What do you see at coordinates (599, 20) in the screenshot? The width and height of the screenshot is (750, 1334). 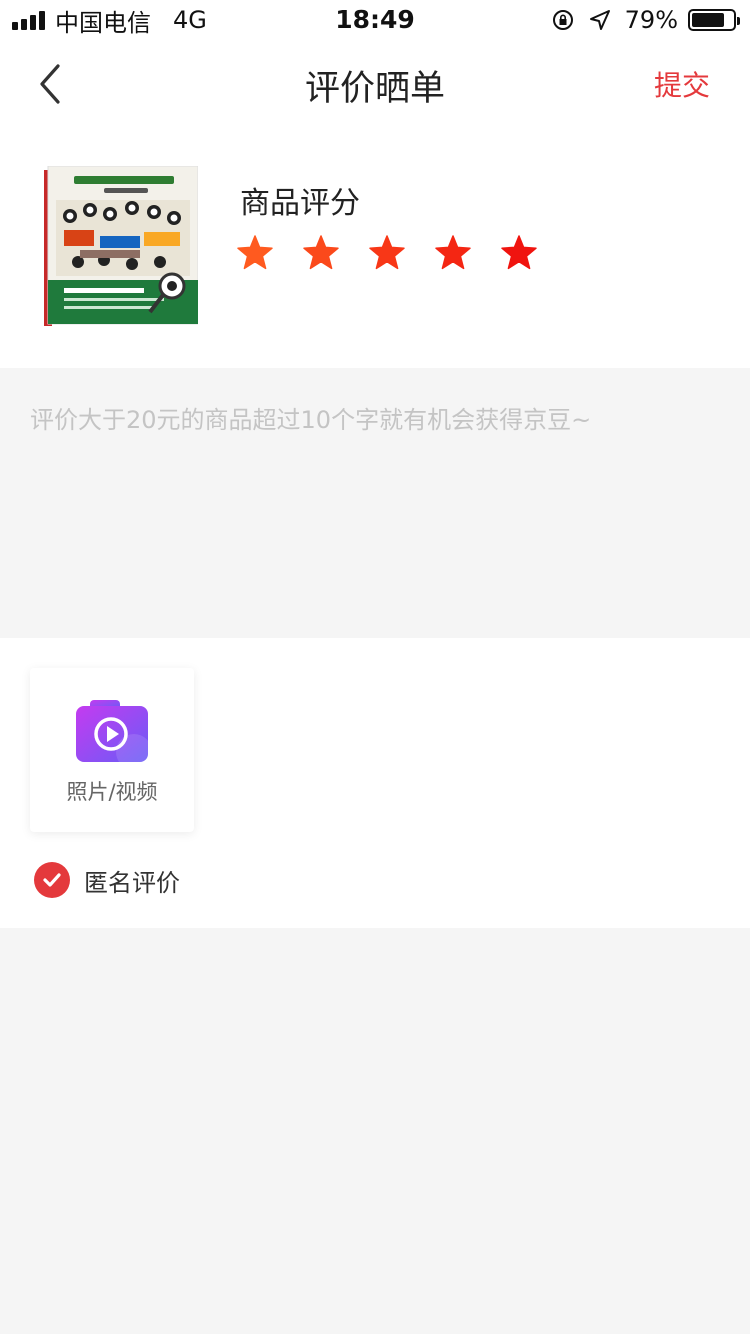 I see `location-arrow-icon` at bounding box center [599, 20].